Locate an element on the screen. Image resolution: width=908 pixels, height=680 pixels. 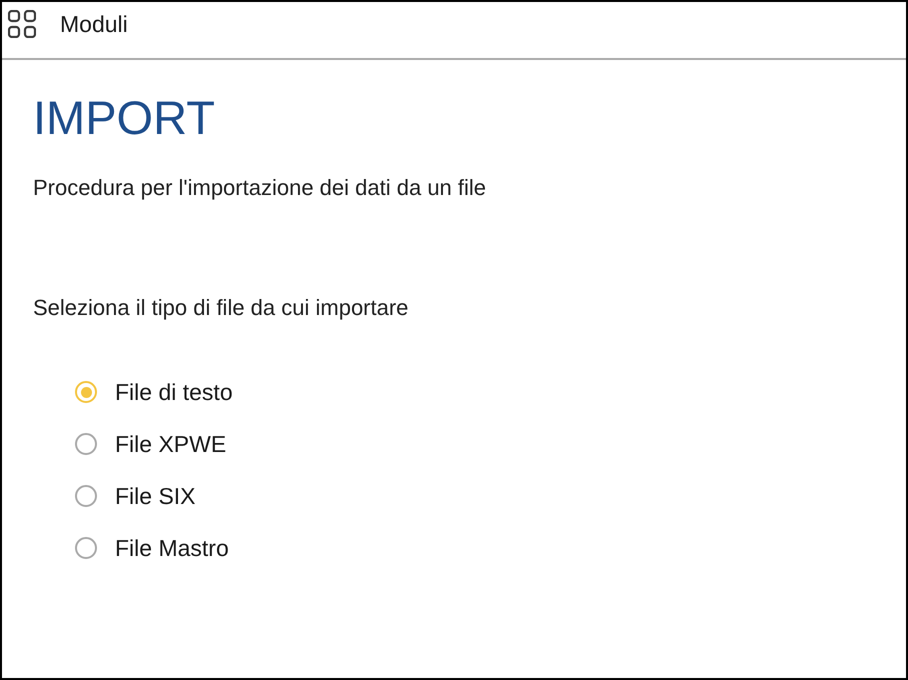
option-label: File XPWE is located at coordinates (170, 444).